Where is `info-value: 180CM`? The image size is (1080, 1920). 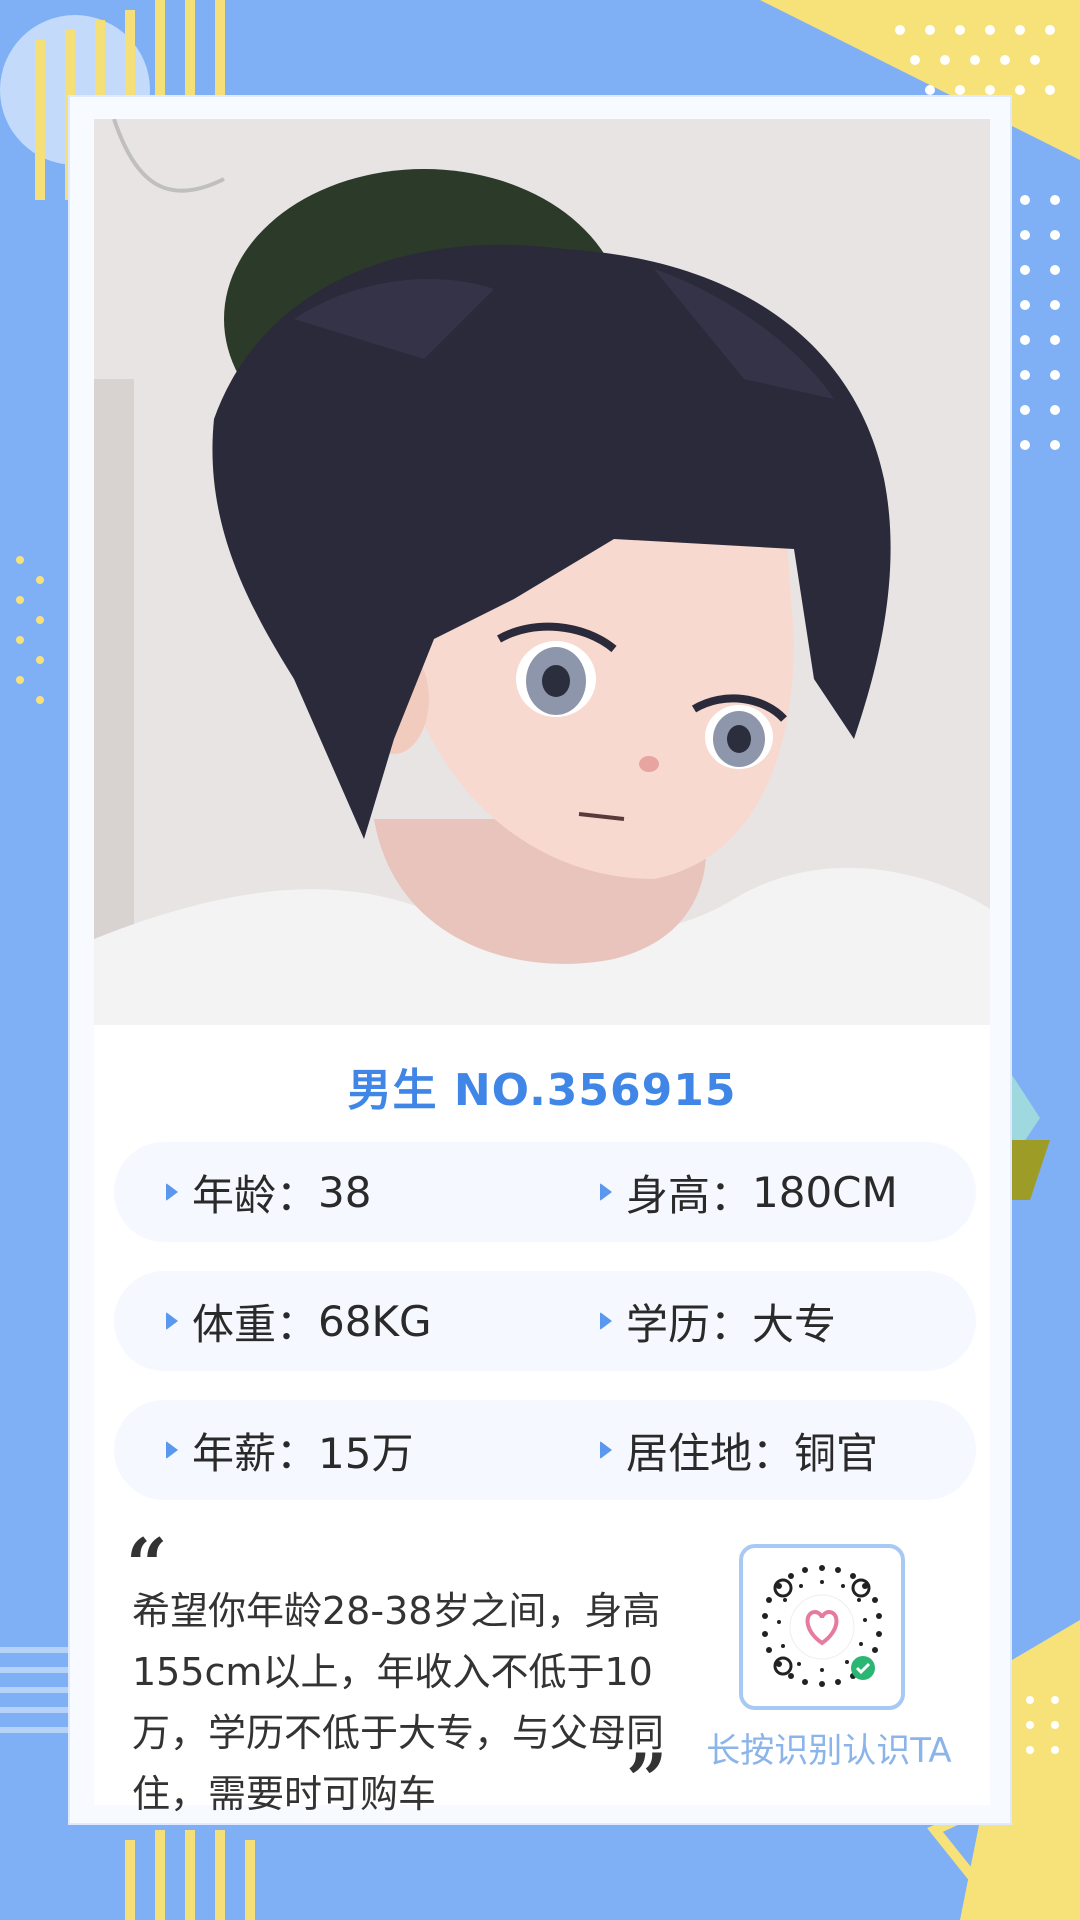
info-value: 180CM is located at coordinates (825, 1192).